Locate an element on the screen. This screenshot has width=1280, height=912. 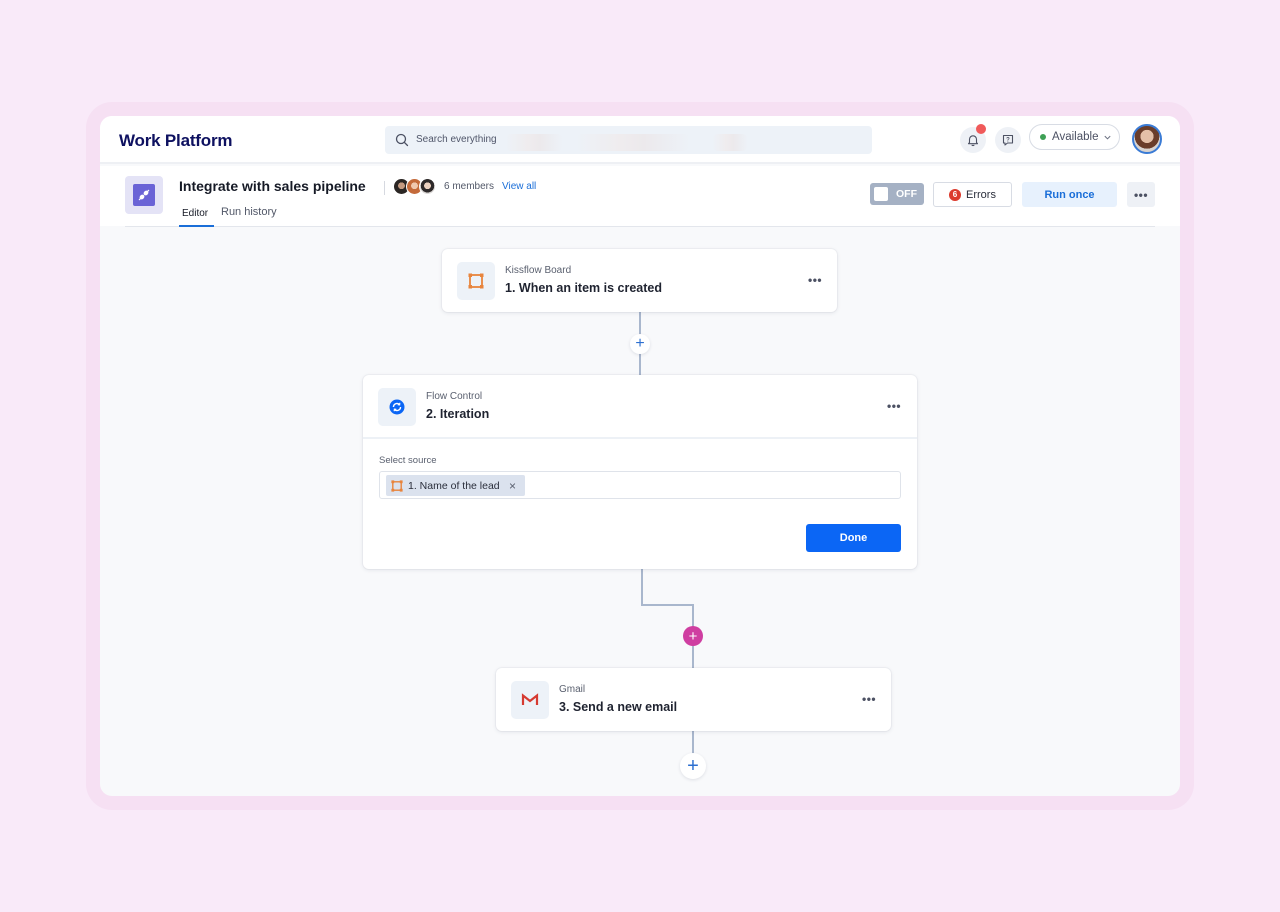
integration-plug-icon is located at coordinates (144, 195).